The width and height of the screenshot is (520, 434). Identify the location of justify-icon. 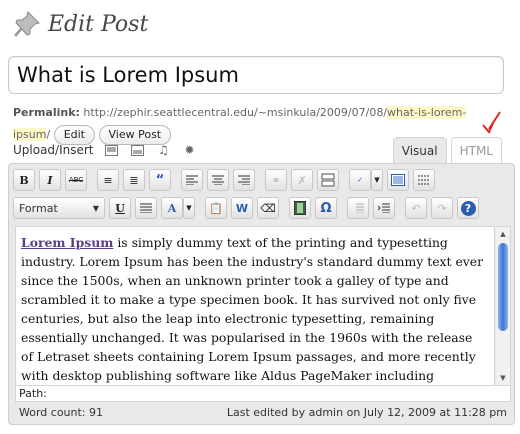
(146, 208).